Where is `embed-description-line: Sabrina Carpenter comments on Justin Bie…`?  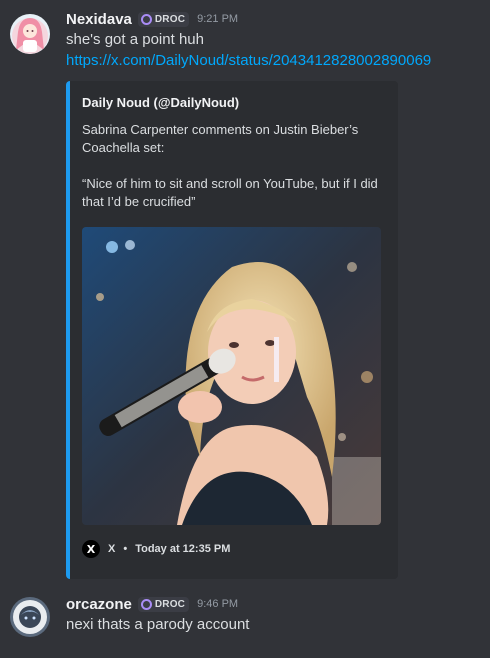
embed-description-line: Sabrina Carpenter comments on Justin Bie… is located at coordinates (220, 138).